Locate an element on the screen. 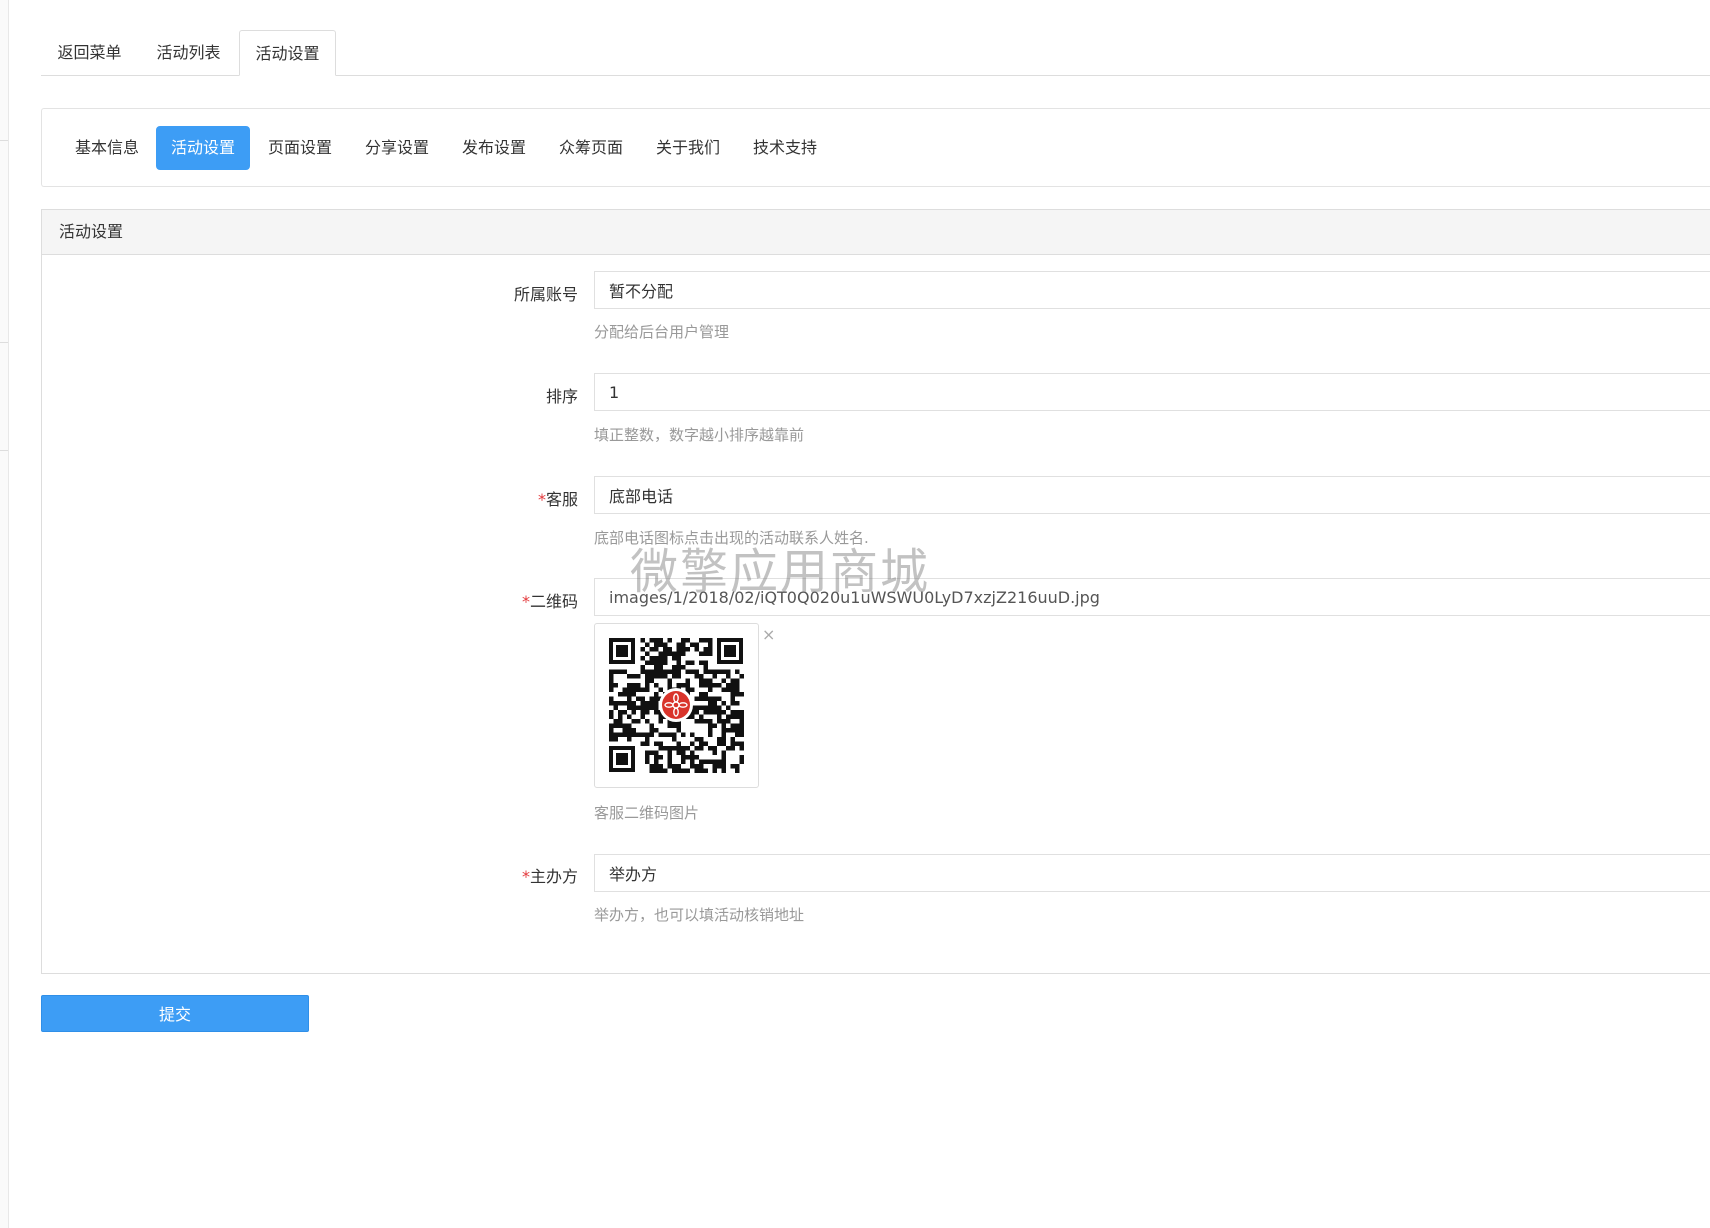  settings-sub-nav: 基本信息 活动设置 页面设置 分享设置 发布设置 众筹页面 关于我们 技术支持 is located at coordinates (875, 147).